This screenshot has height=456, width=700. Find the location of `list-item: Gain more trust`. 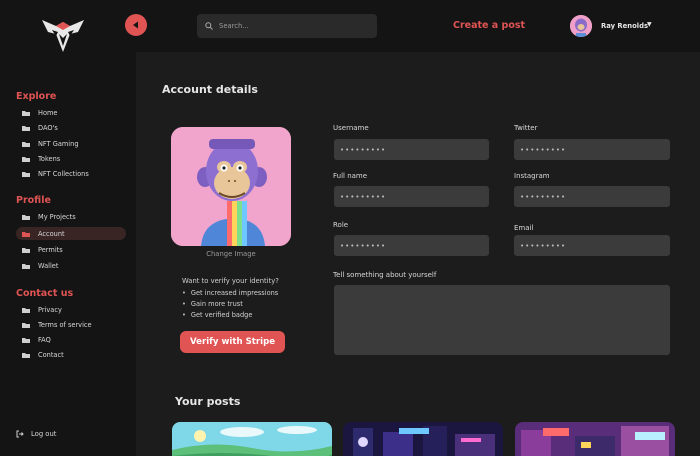

list-item: Gain more trust is located at coordinates (230, 305).